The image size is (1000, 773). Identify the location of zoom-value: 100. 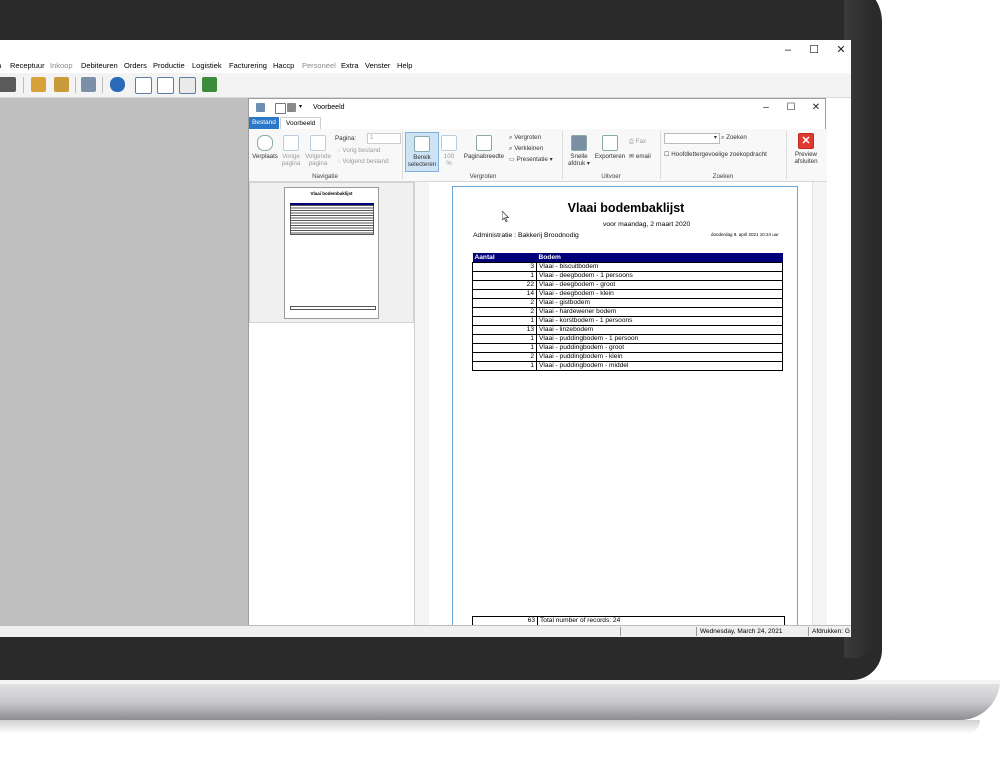
(449, 156).